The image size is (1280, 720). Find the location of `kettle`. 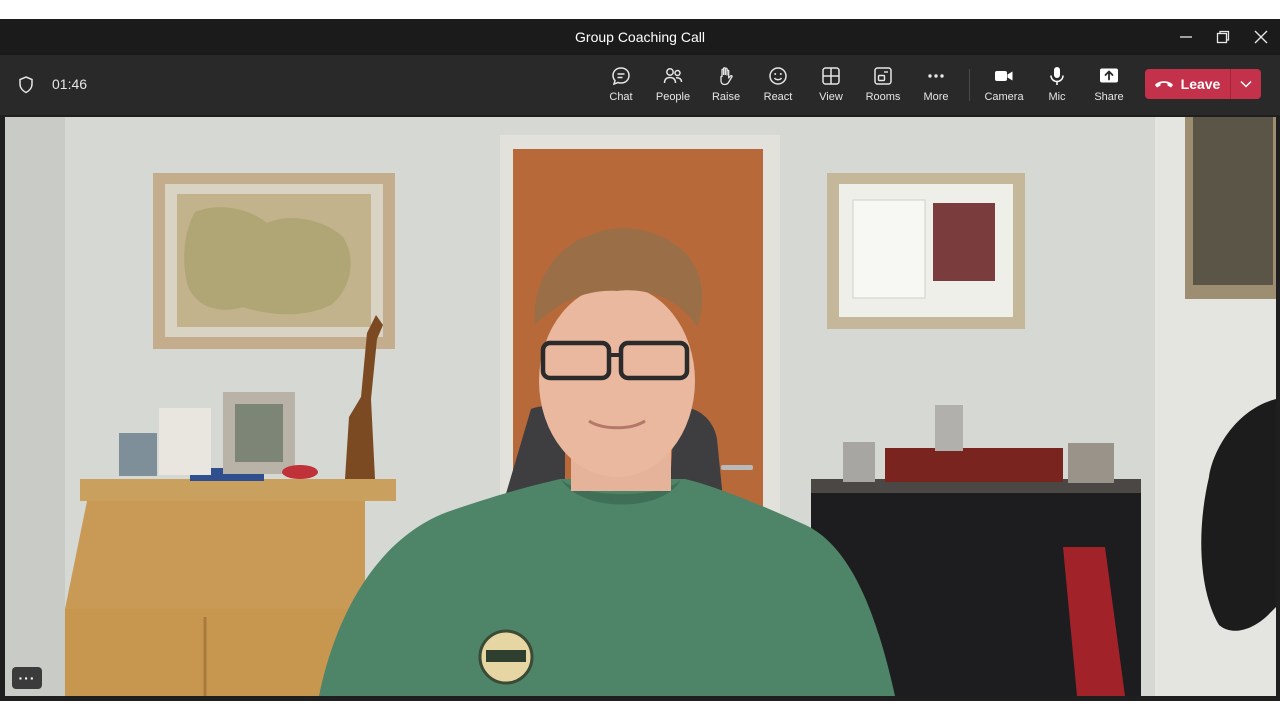

kettle is located at coordinates (859, 462).